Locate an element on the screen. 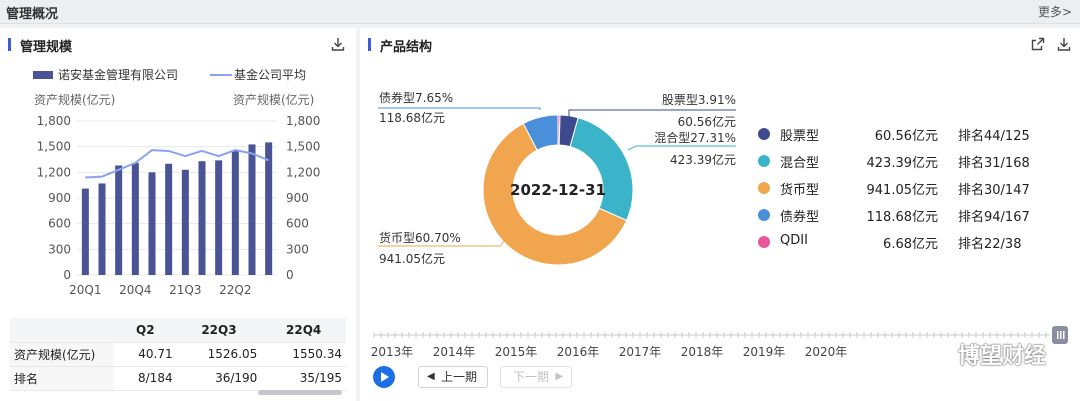 The height and width of the screenshot is (401, 1080). label-stock-pct: 股票型3.91% is located at coordinates (699, 100).